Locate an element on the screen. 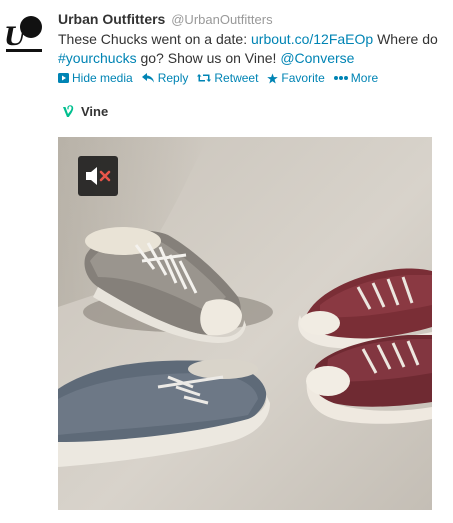 The height and width of the screenshot is (523, 453). tweet-text-part: These Chucks went on a date: is located at coordinates (154, 39).